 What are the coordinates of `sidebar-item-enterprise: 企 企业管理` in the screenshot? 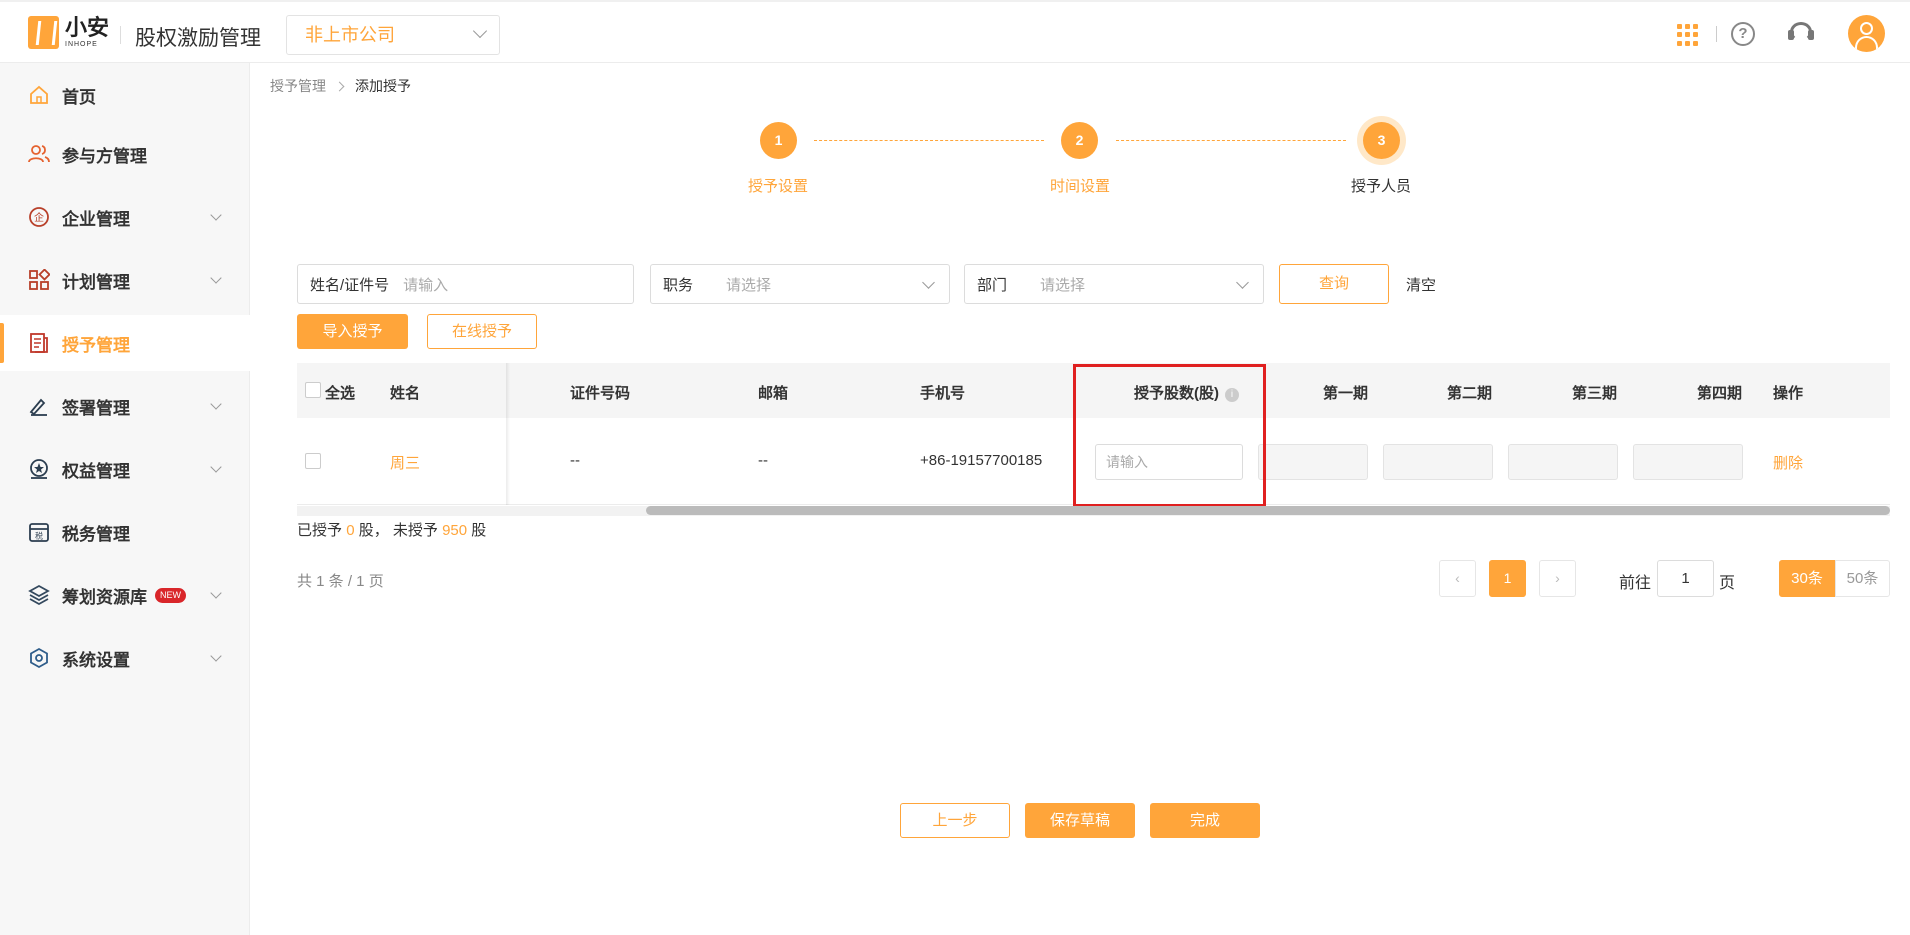 It's located at (125, 217).